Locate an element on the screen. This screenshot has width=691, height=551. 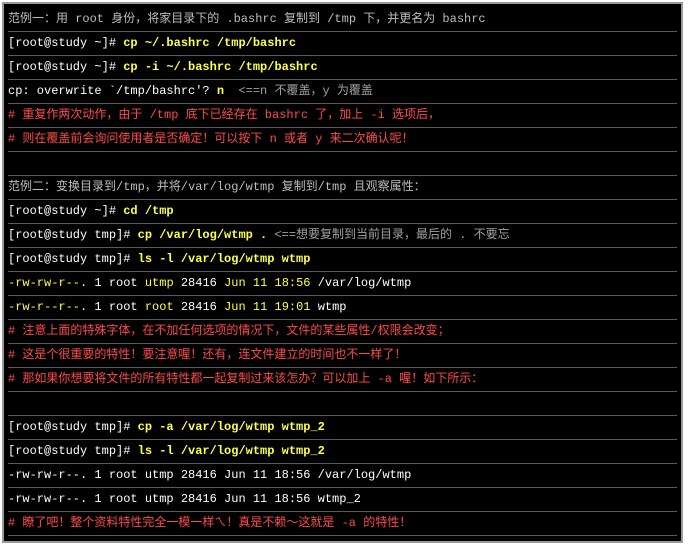
terminal-text-segment: cp -i ~/.bashrc /tmp/bashrc is located at coordinates (220, 67).